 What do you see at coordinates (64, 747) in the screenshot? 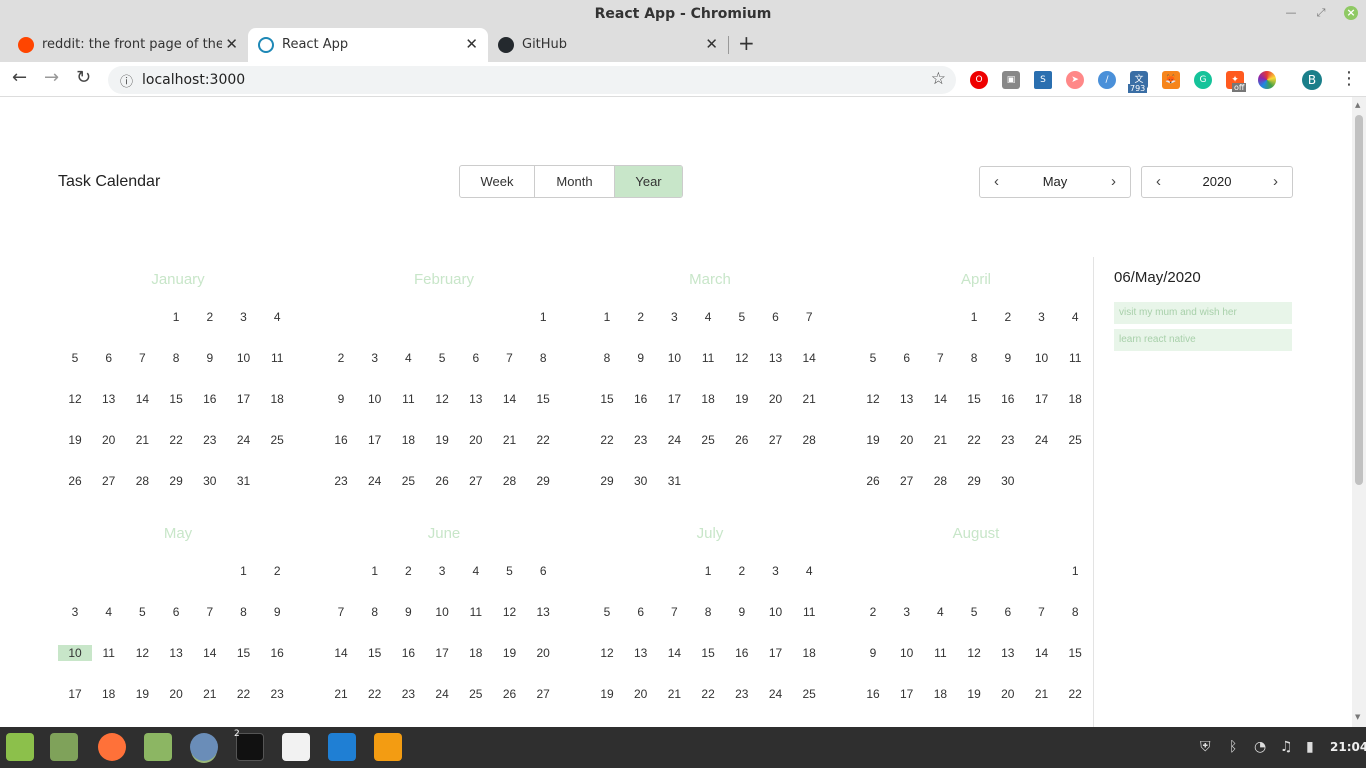
I see `show-desktop-icon` at bounding box center [64, 747].